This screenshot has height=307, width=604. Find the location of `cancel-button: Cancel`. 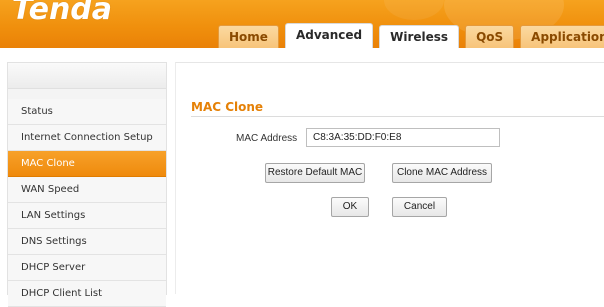

cancel-button: Cancel is located at coordinates (419, 207).